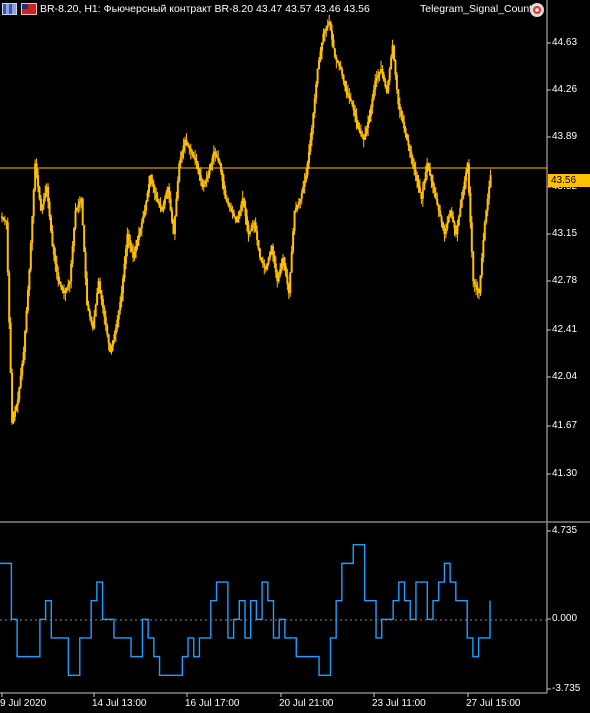 This screenshot has width=590, height=713. What do you see at coordinates (476, 9) in the screenshot?
I see `indicator-name: Telegram_Signal_Count` at bounding box center [476, 9].